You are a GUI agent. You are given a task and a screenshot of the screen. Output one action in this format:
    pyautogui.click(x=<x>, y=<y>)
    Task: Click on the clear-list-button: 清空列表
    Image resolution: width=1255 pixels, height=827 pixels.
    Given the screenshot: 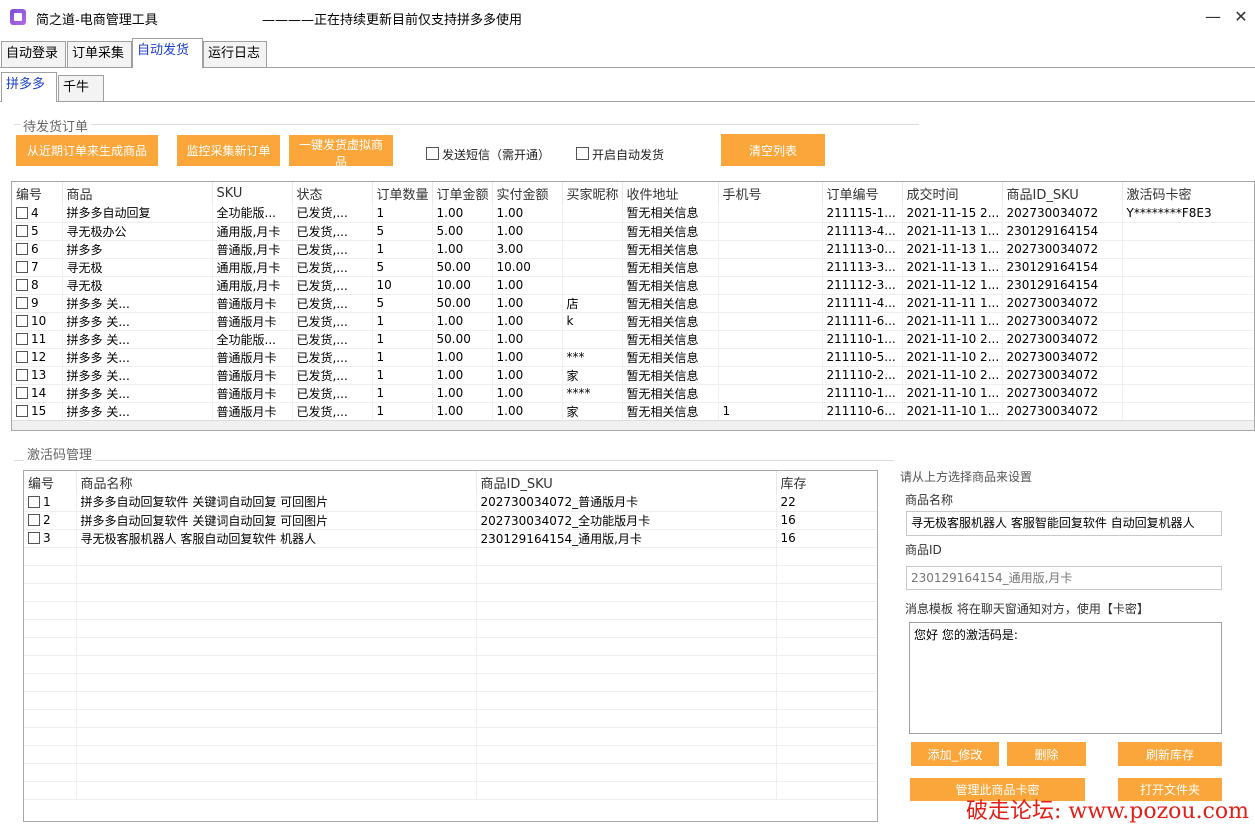 What is the action you would take?
    pyautogui.click(x=773, y=150)
    